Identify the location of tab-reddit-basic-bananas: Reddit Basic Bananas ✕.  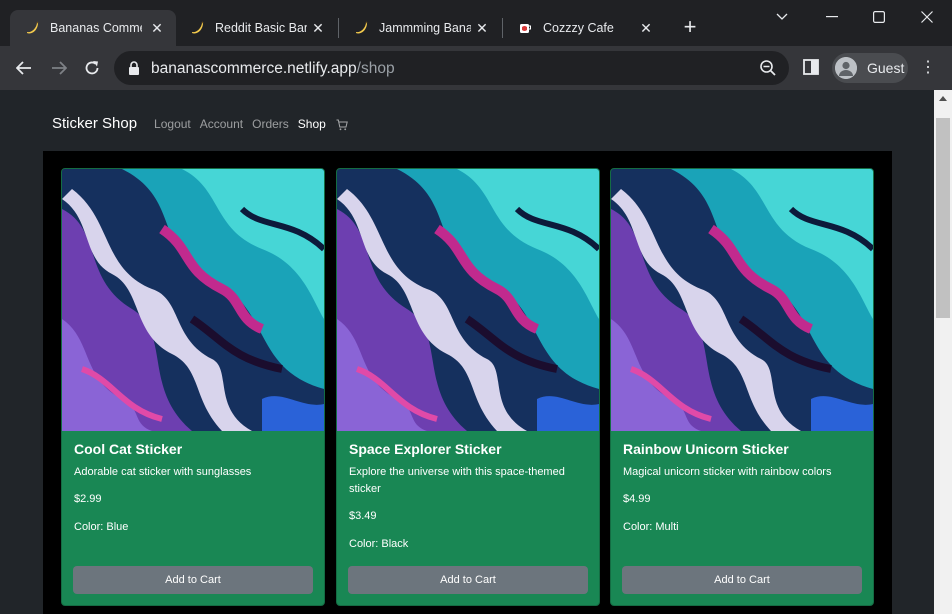
(256, 28).